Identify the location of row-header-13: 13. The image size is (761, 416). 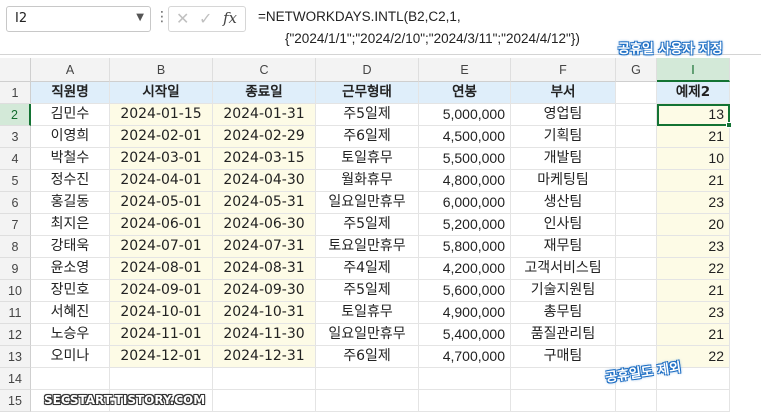
(15, 357).